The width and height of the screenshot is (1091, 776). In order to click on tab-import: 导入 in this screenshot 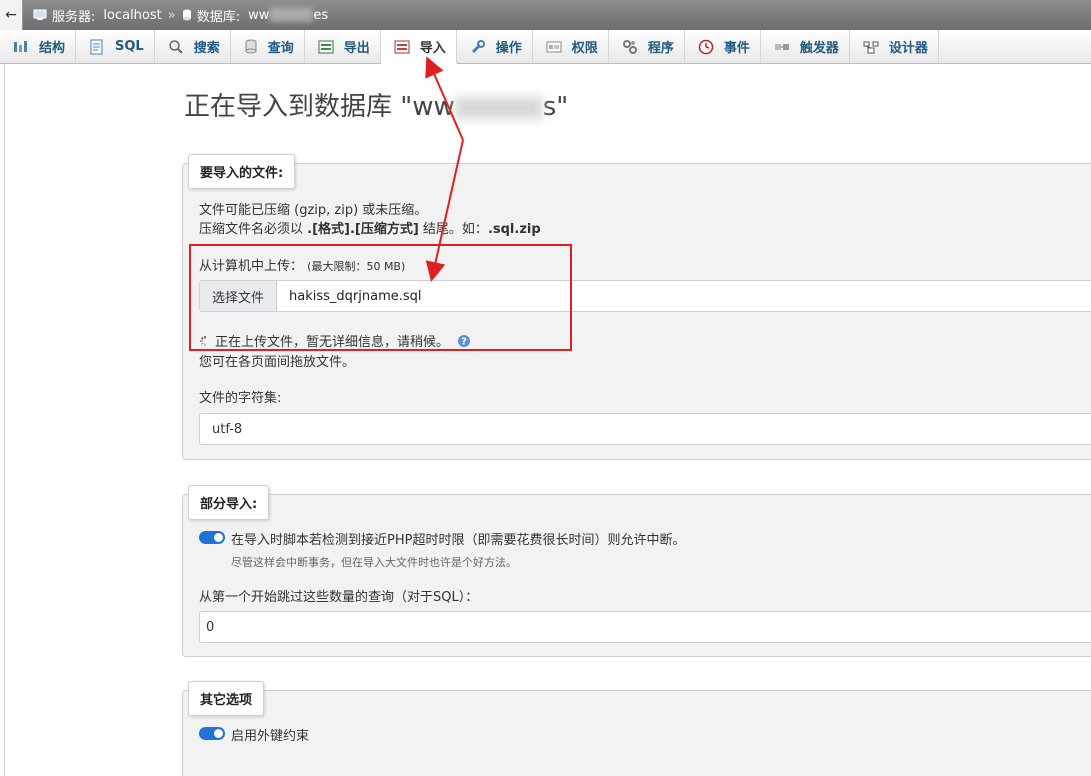, I will do `click(418, 47)`.